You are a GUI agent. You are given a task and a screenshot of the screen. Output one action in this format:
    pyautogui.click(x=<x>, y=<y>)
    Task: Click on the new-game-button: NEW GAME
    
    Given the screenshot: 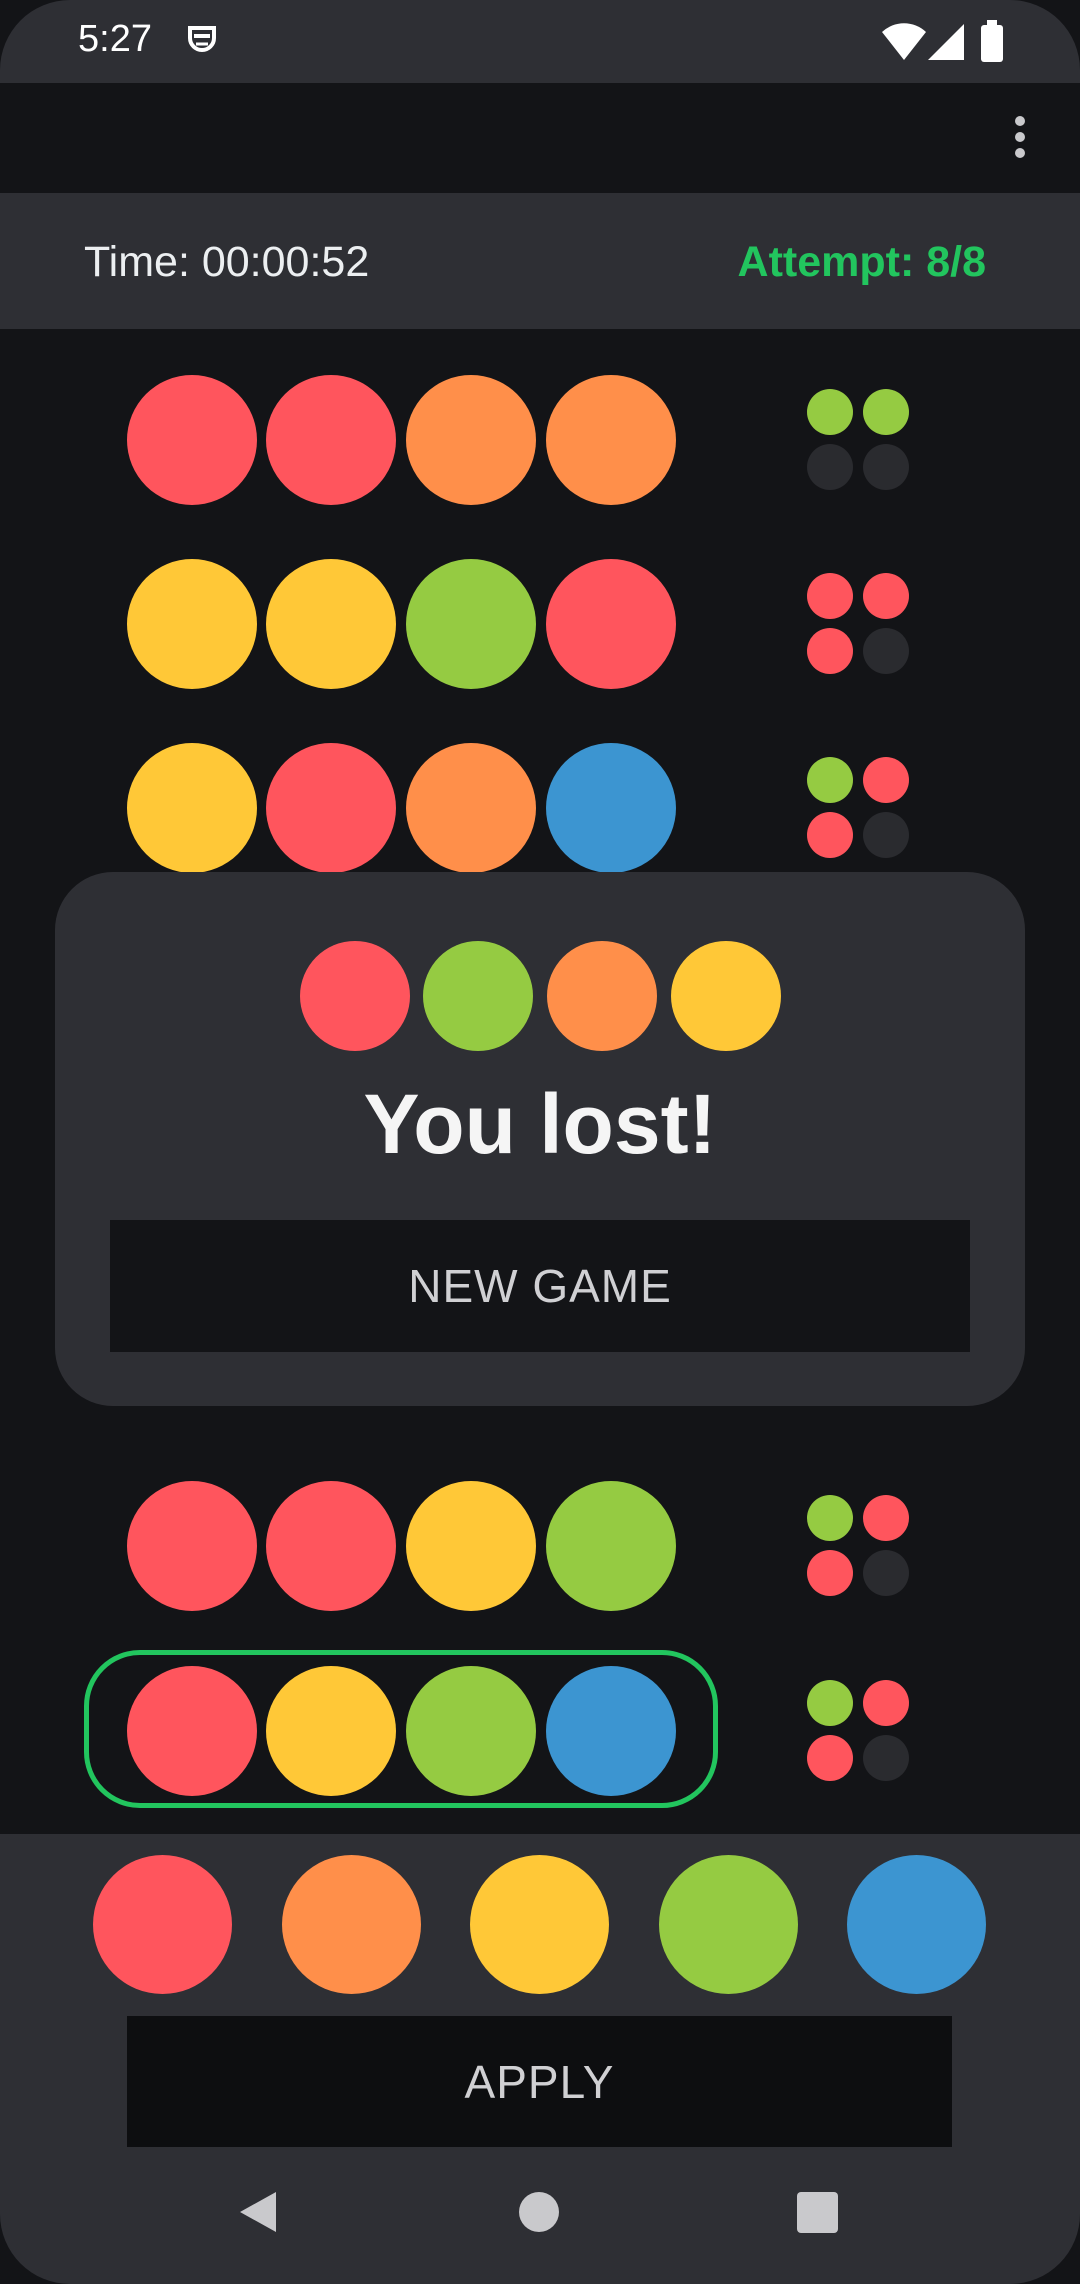 What is the action you would take?
    pyautogui.click(x=540, y=1286)
    